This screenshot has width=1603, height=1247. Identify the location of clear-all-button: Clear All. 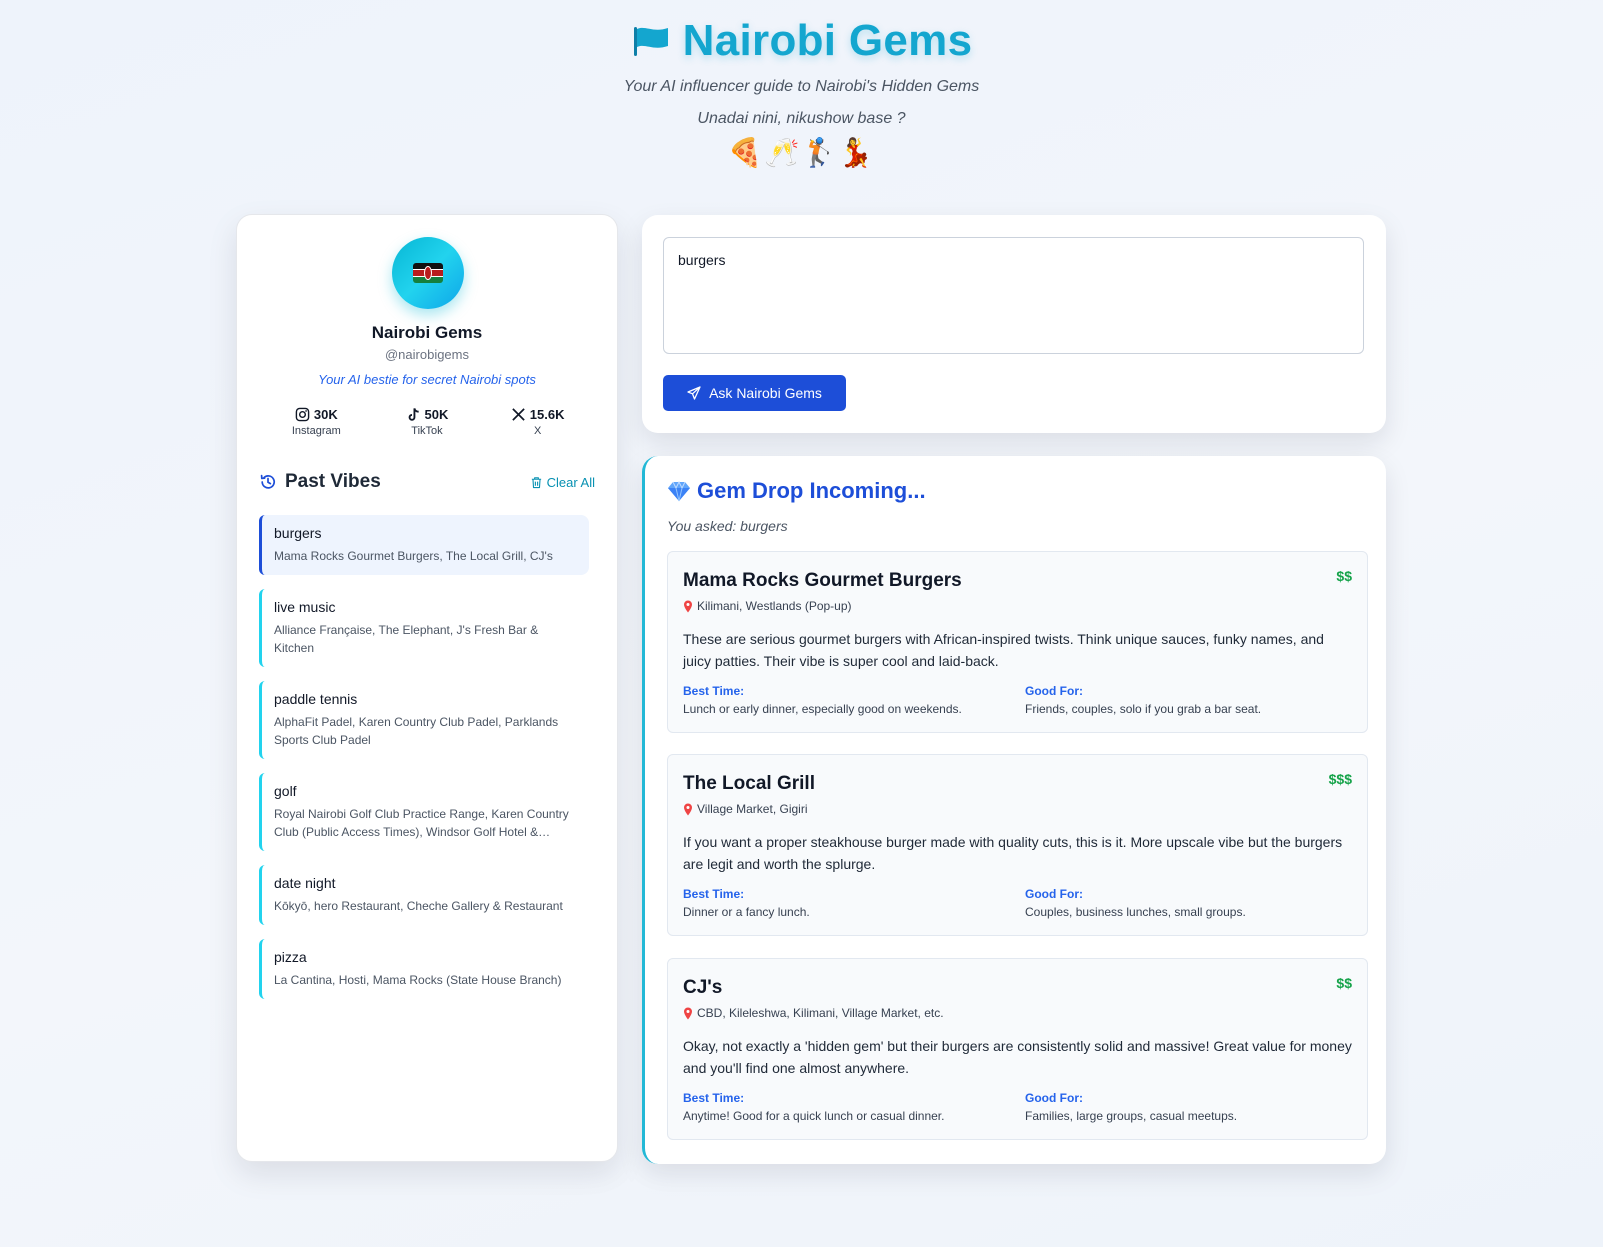
(562, 482).